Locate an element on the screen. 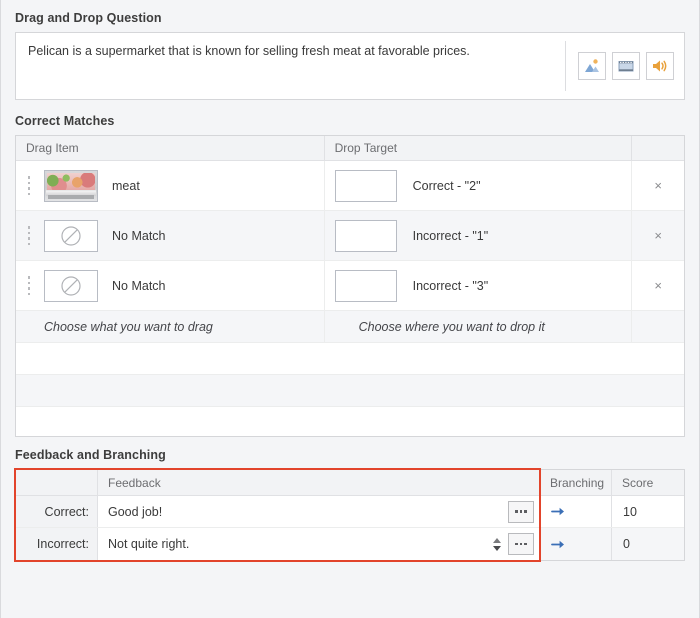 This screenshot has width=700, height=618. column-header-actions is located at coordinates (658, 148).